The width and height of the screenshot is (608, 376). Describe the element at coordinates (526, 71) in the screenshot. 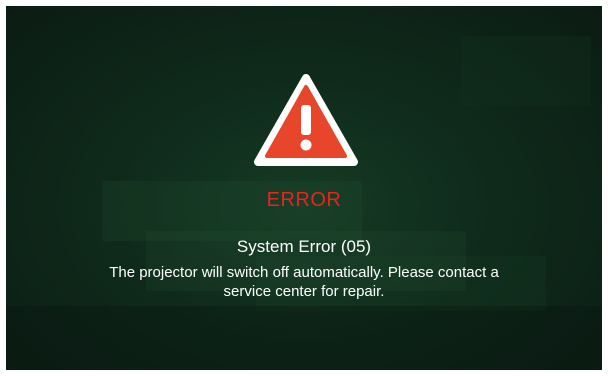

I see `background-block` at that location.